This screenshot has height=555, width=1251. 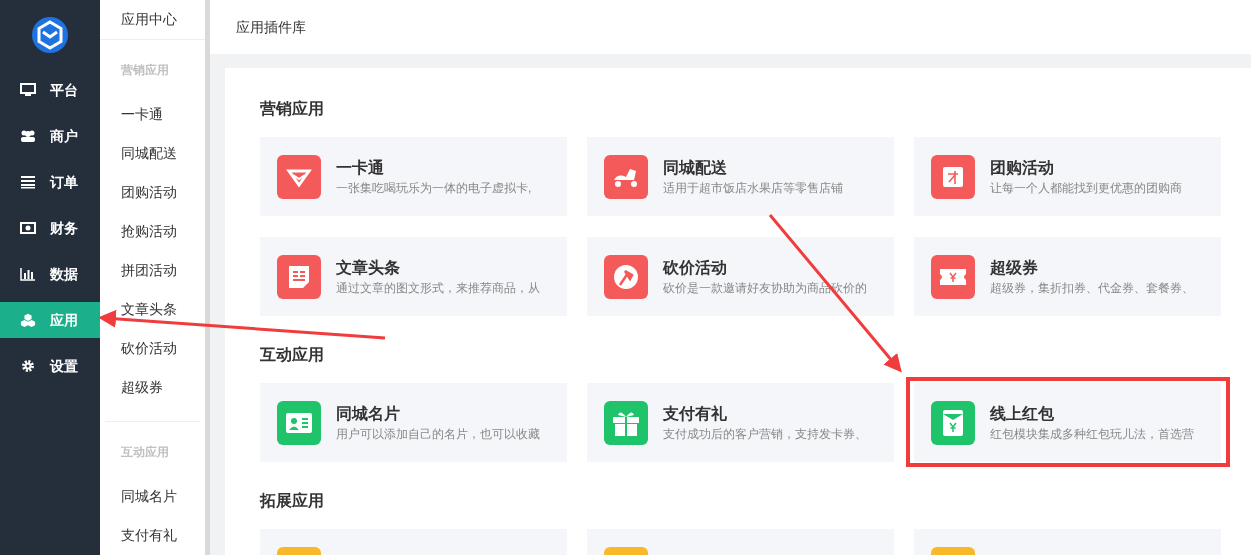 I want to click on bar-chart-icon, so click(x=28, y=274).